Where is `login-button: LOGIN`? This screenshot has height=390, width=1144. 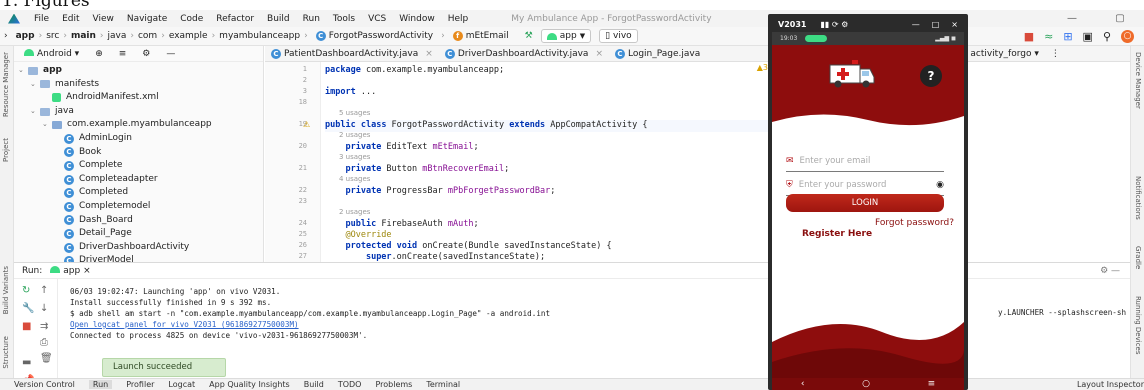
login-button: LOGIN is located at coordinates (865, 203).